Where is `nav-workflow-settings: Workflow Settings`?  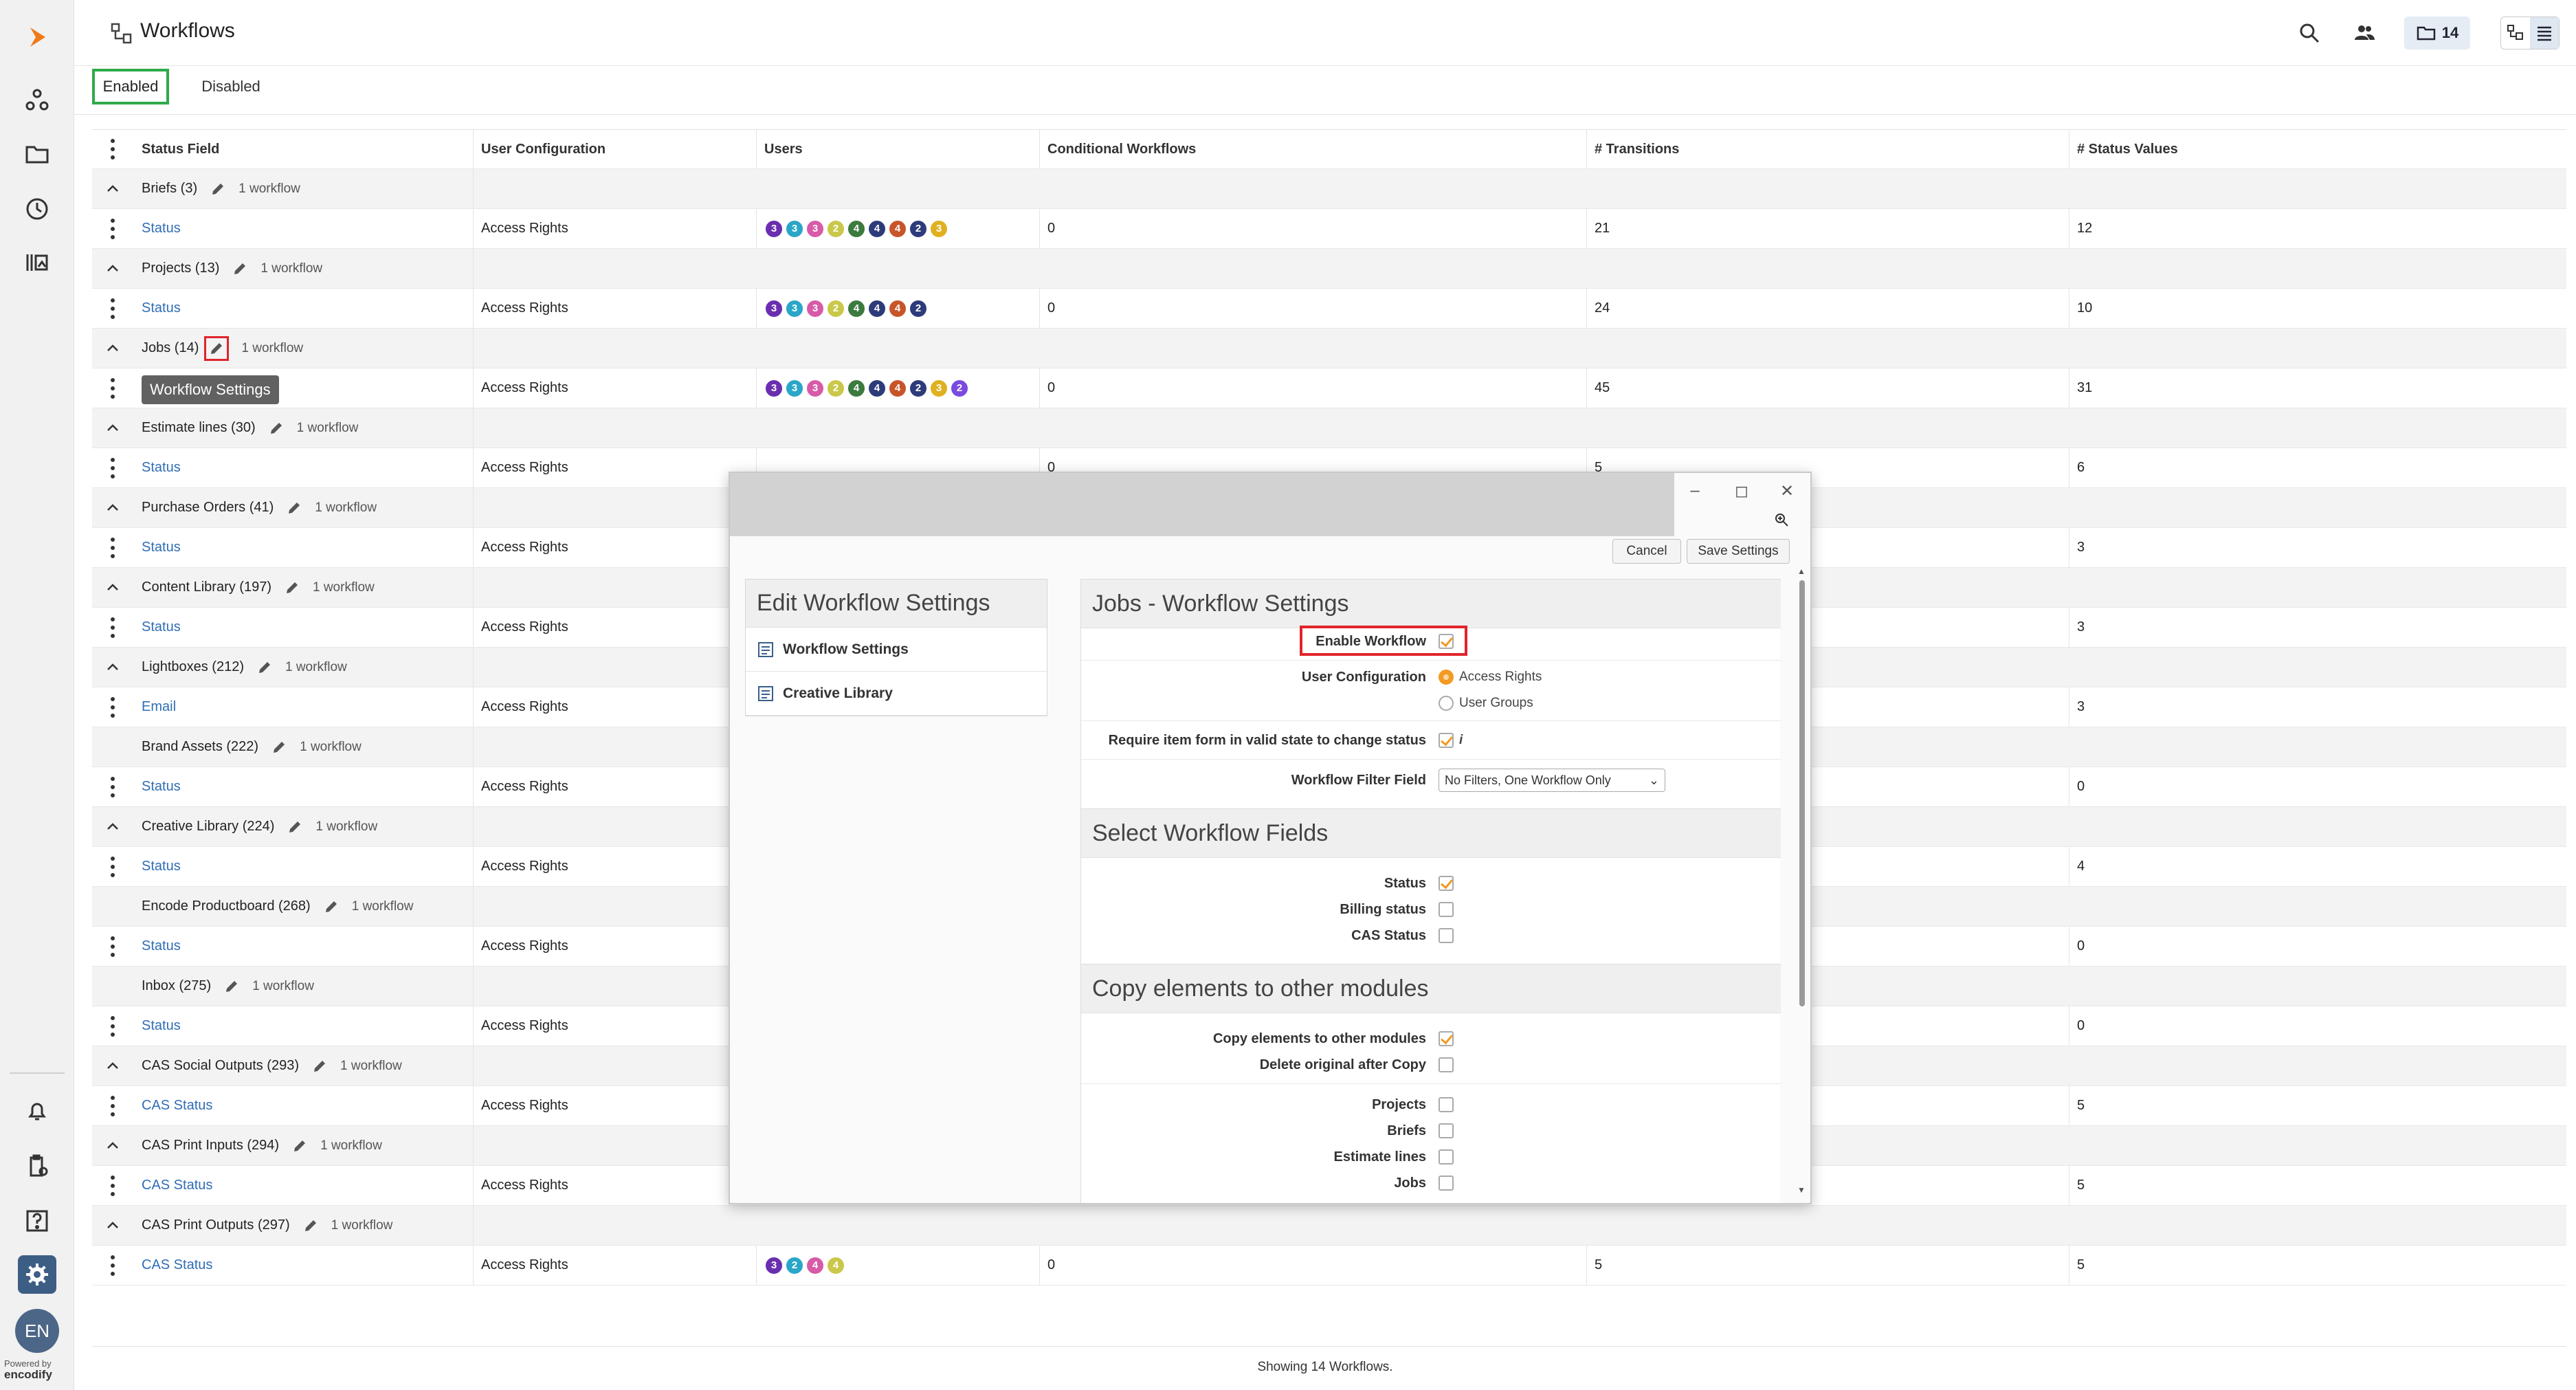
nav-workflow-settings: Workflow Settings is located at coordinates (896, 650).